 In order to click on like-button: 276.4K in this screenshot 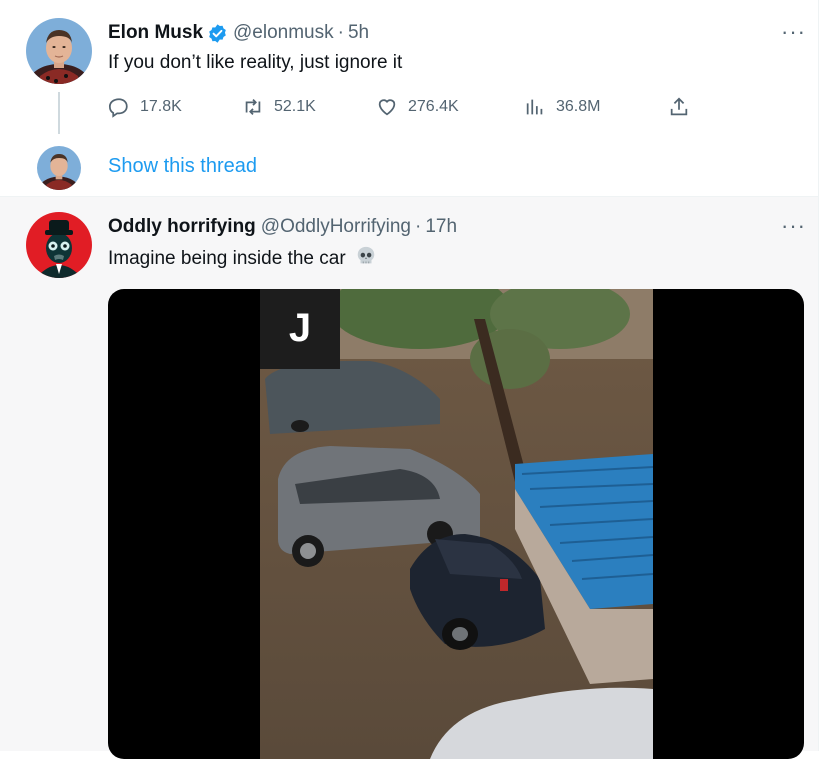, I will do `click(417, 107)`.